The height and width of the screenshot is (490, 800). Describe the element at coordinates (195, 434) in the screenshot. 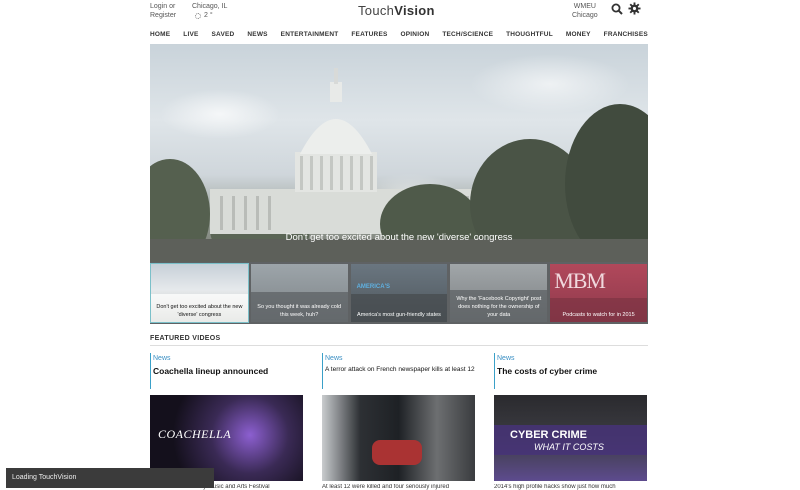

I see `card-overlay-text: COACHELLA` at that location.